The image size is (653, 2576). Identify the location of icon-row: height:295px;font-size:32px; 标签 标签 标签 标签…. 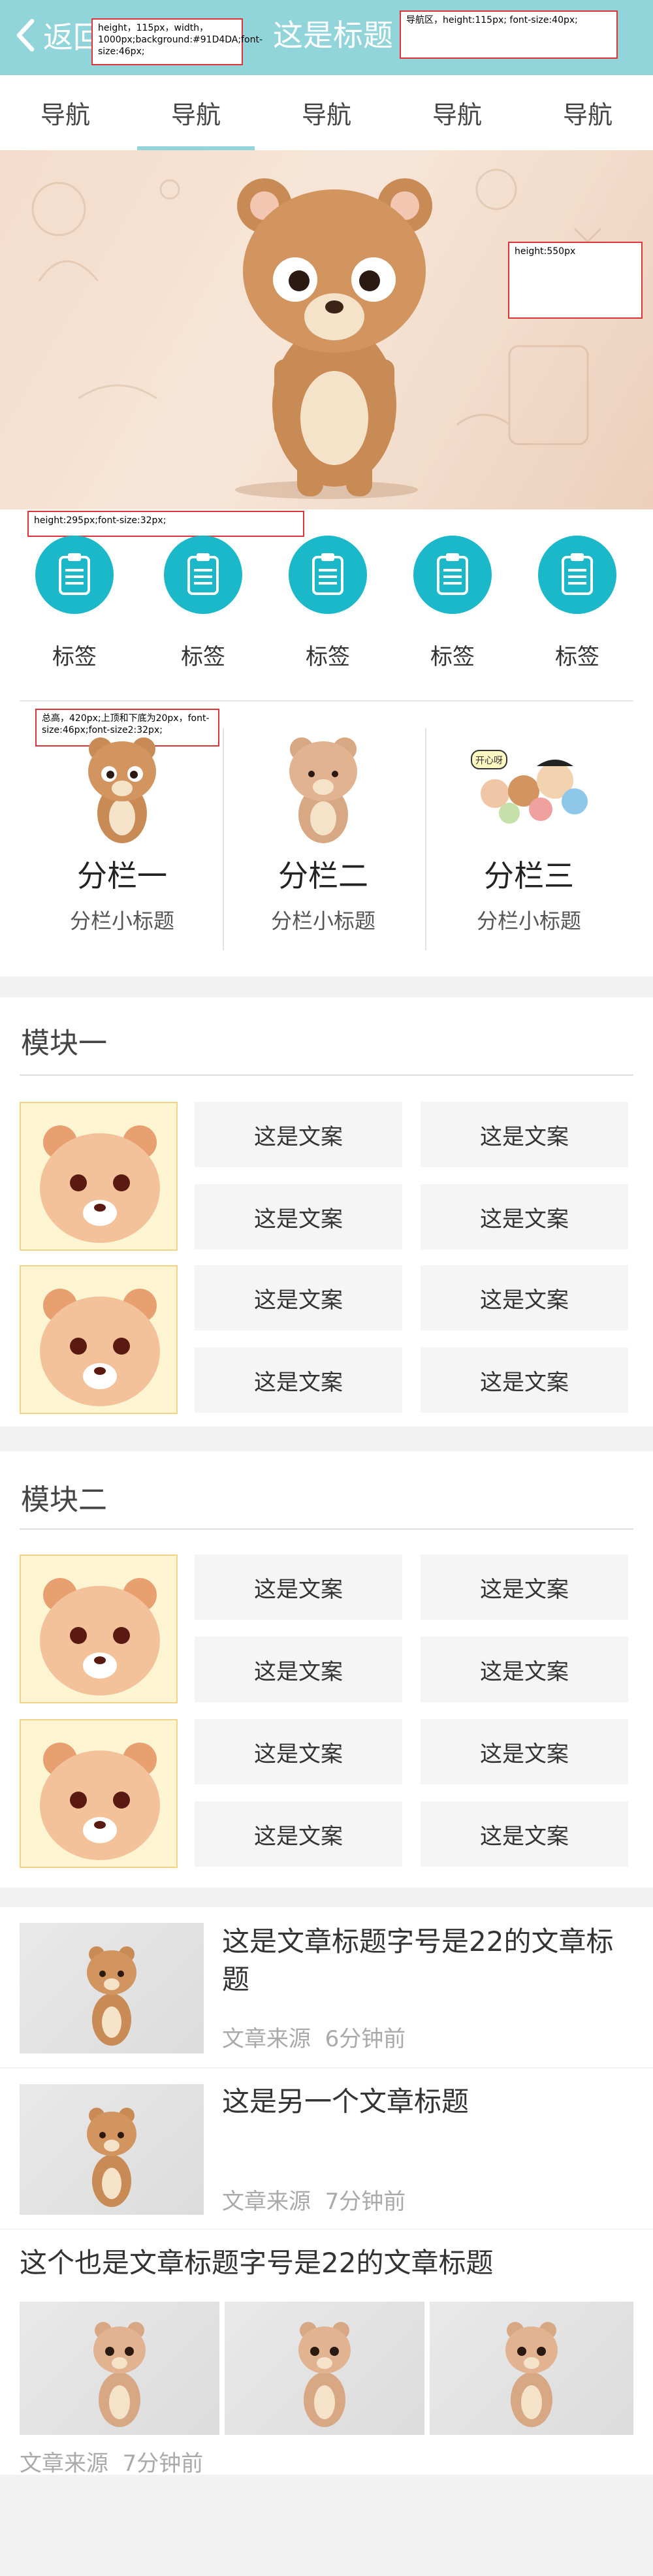
(327, 605).